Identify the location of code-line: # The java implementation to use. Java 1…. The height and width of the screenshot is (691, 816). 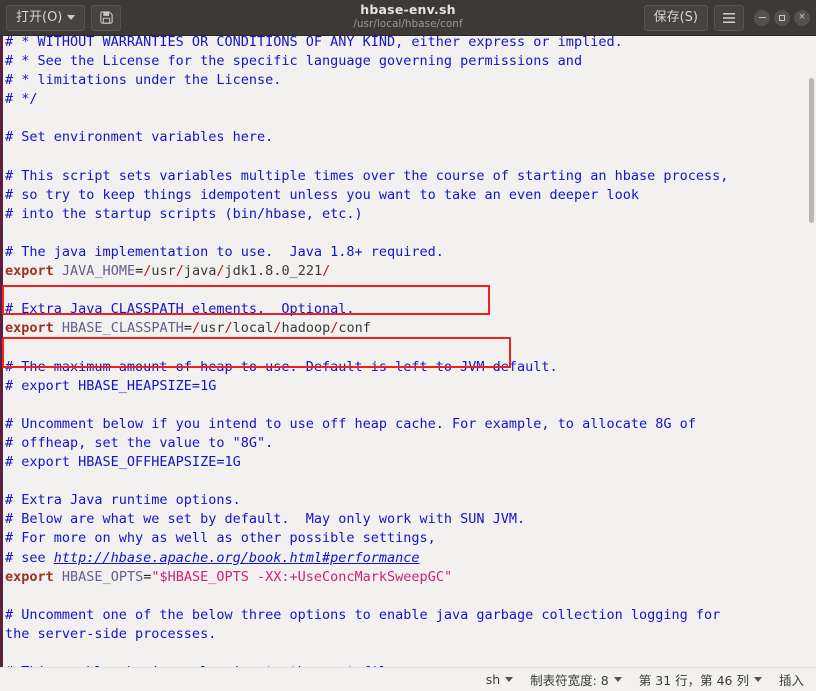
(224, 252).